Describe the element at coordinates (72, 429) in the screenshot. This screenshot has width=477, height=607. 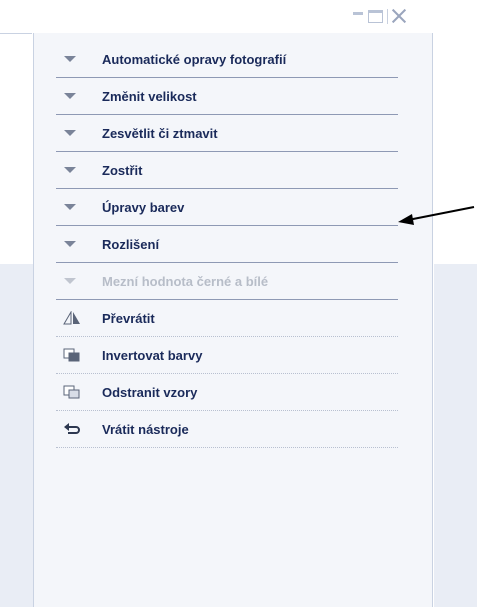
I see `undo-arrow-icon` at that location.